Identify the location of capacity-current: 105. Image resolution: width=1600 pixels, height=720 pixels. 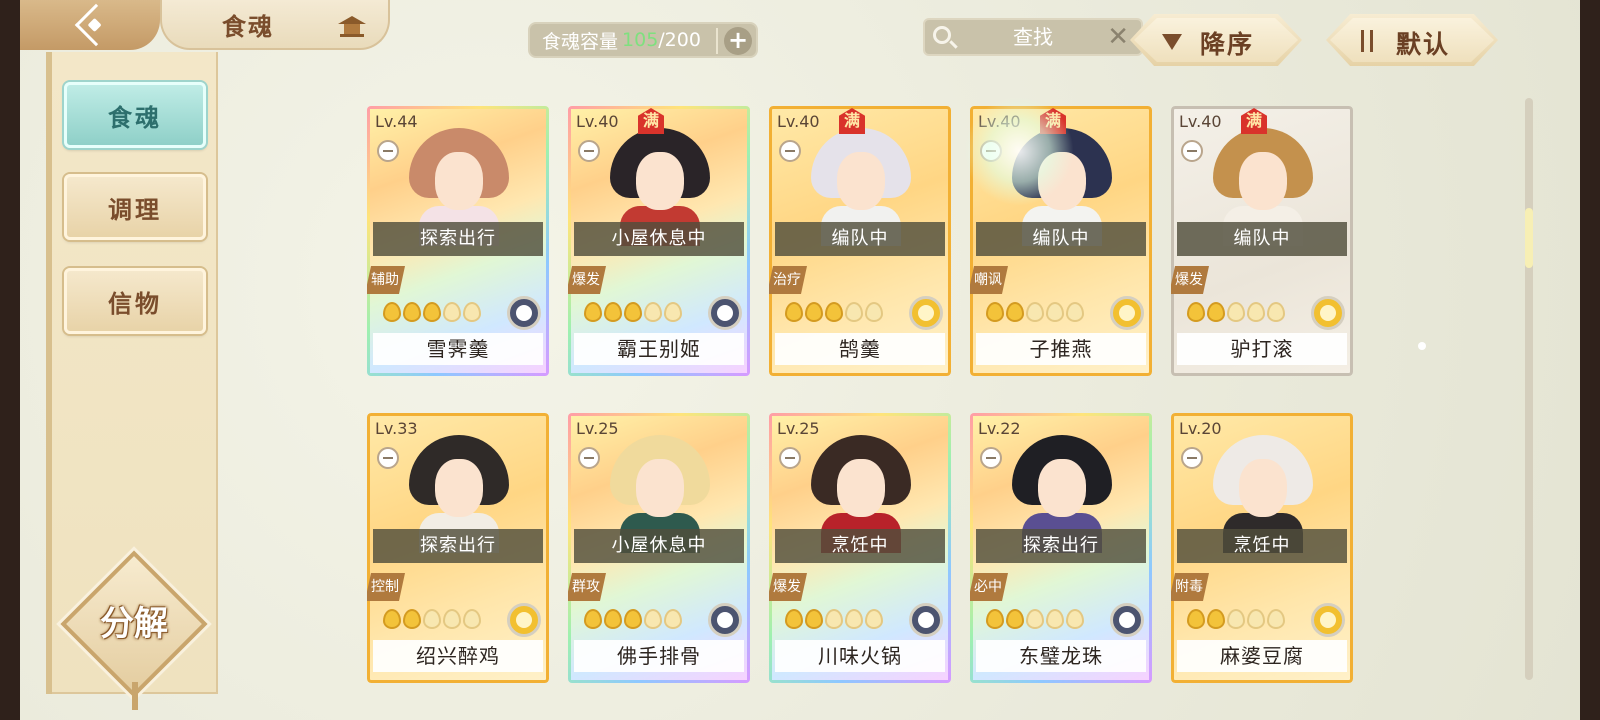
(640, 40).